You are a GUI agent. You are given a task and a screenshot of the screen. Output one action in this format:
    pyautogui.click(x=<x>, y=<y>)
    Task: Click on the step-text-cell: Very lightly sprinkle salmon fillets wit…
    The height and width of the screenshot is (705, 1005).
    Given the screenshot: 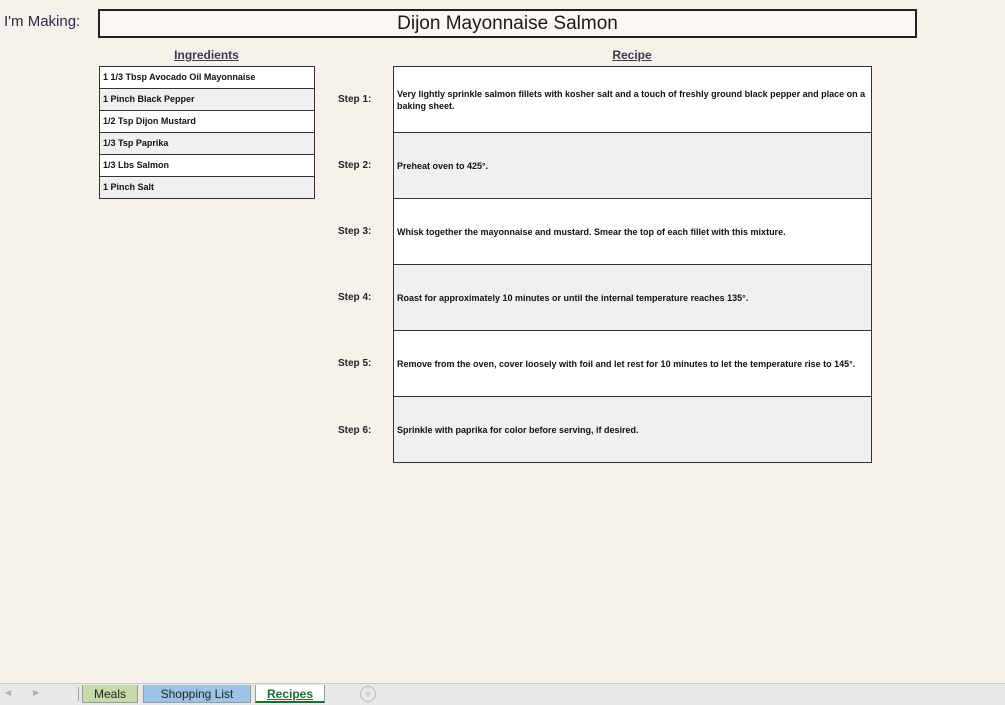 What is the action you would take?
    pyautogui.click(x=632, y=100)
    